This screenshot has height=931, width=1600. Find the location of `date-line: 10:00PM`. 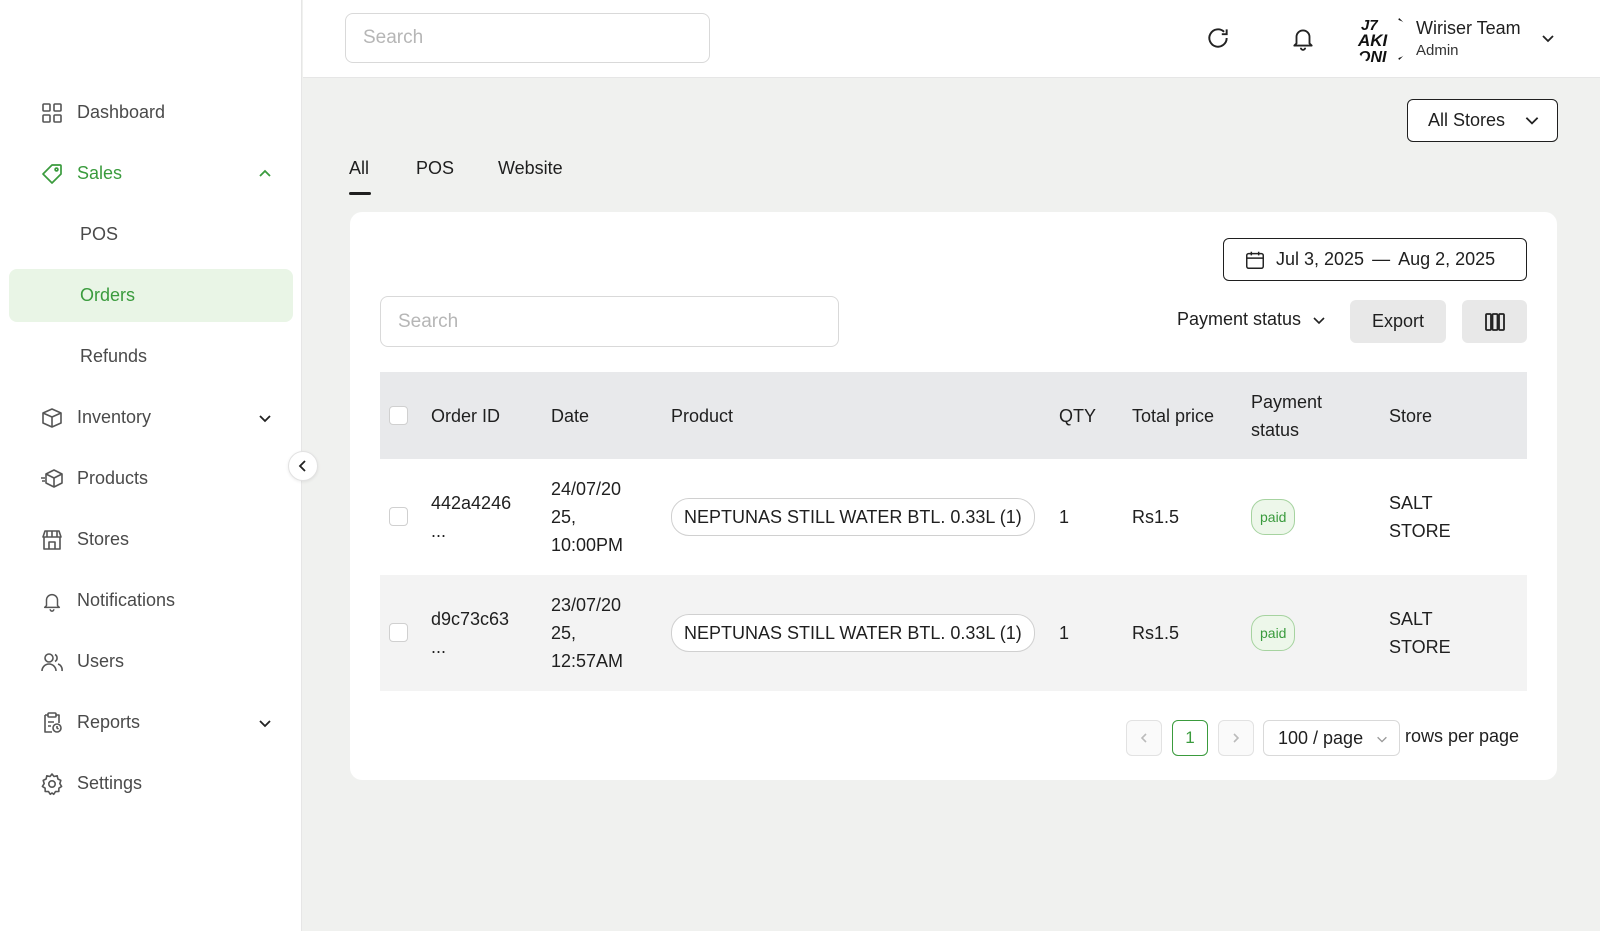

date-line: 10:00PM is located at coordinates (587, 545).